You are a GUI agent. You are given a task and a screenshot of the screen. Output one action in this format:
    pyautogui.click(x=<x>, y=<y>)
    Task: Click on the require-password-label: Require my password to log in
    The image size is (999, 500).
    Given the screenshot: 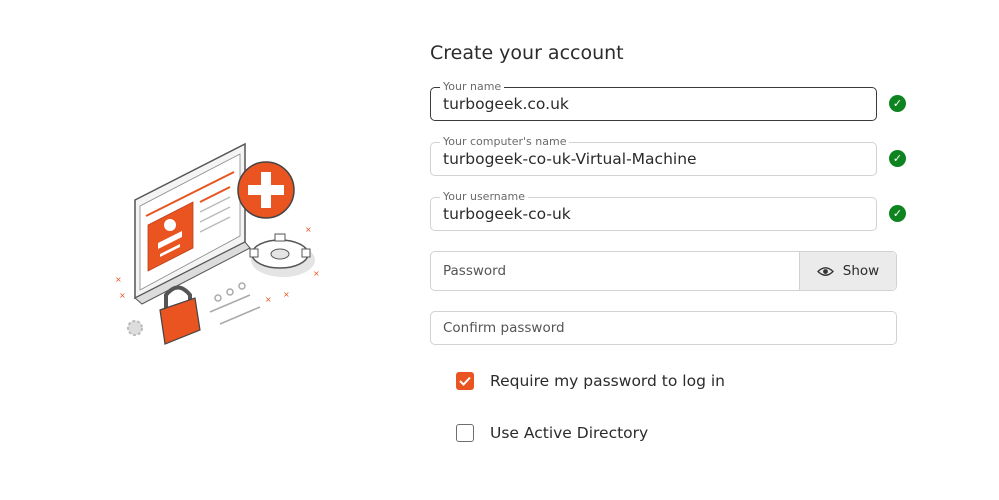 What is the action you would take?
    pyautogui.click(x=607, y=381)
    